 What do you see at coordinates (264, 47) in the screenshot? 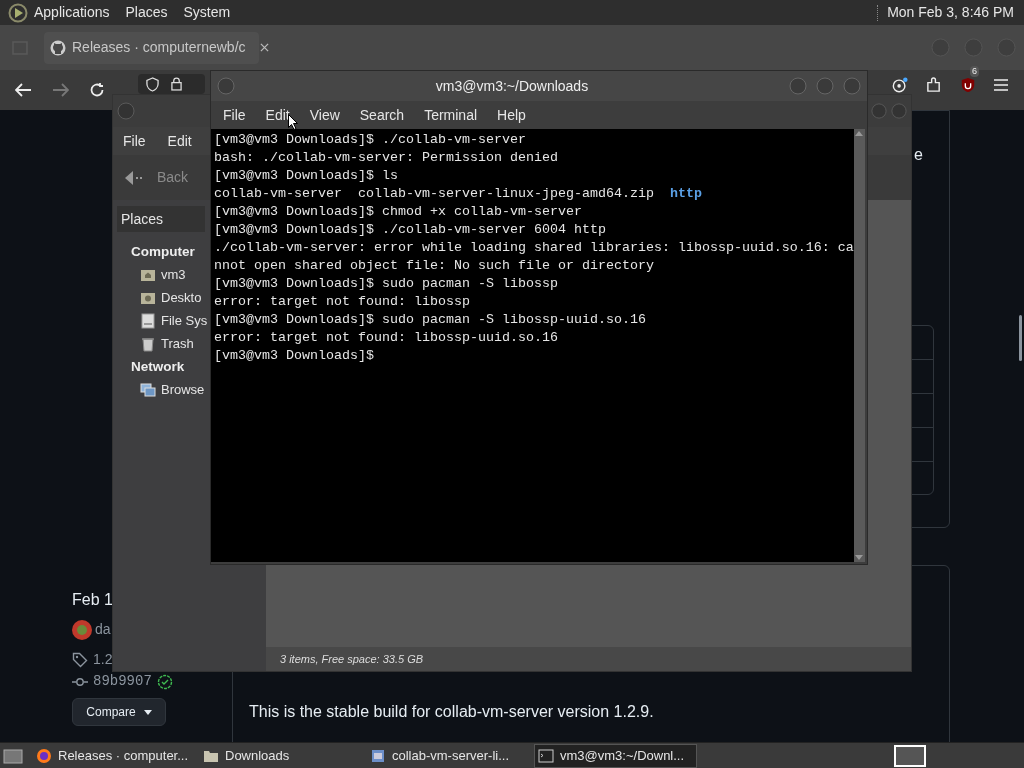
I see `close-tab-icon` at bounding box center [264, 47].